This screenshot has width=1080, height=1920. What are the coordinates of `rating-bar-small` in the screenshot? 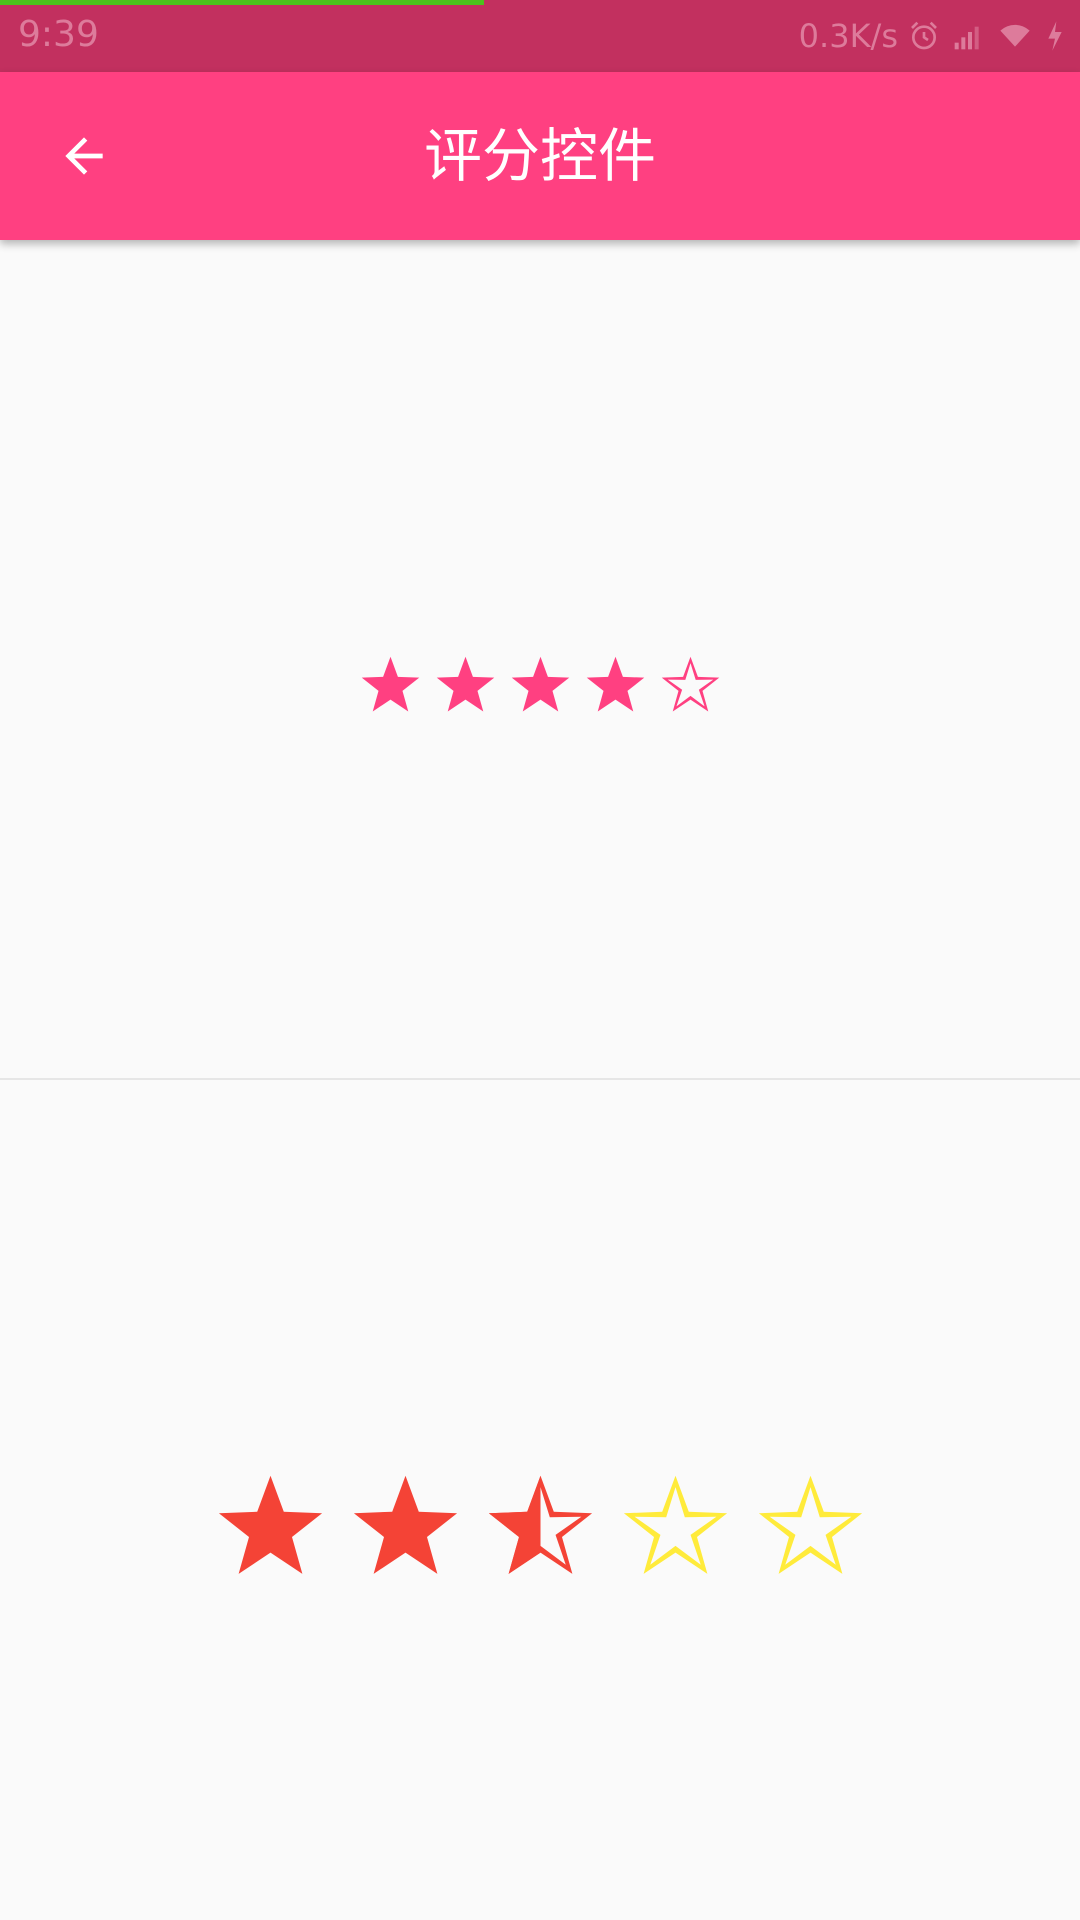 It's located at (540, 684).